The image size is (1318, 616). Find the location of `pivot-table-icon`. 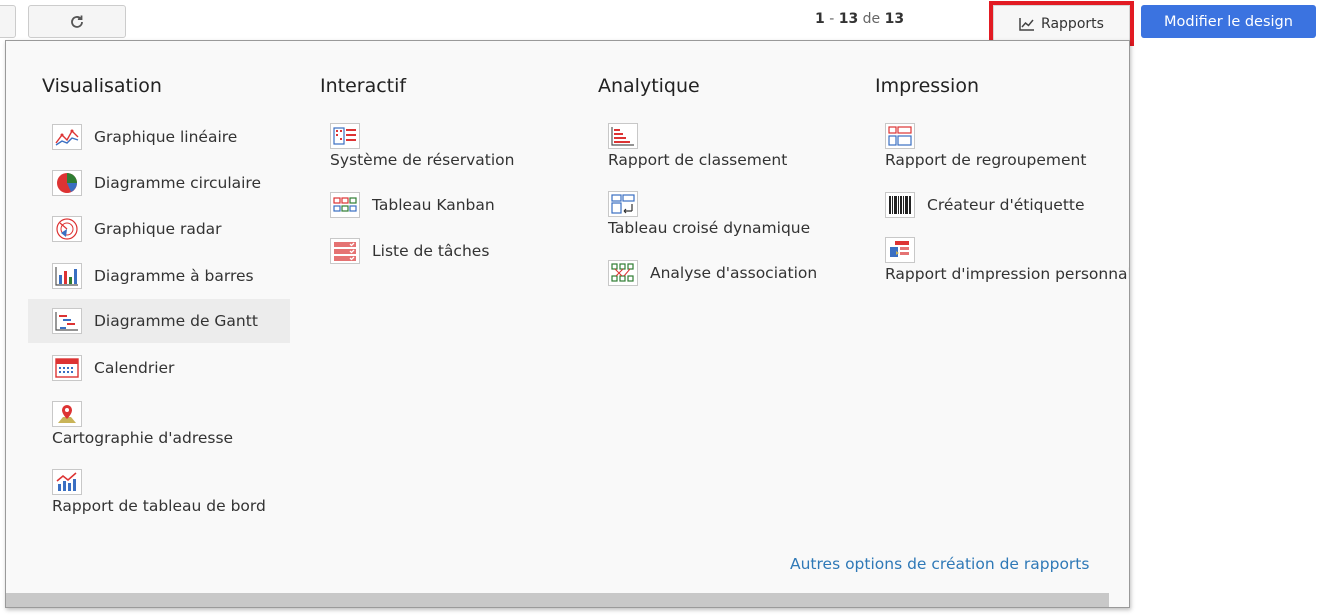

pivot-table-icon is located at coordinates (623, 204).